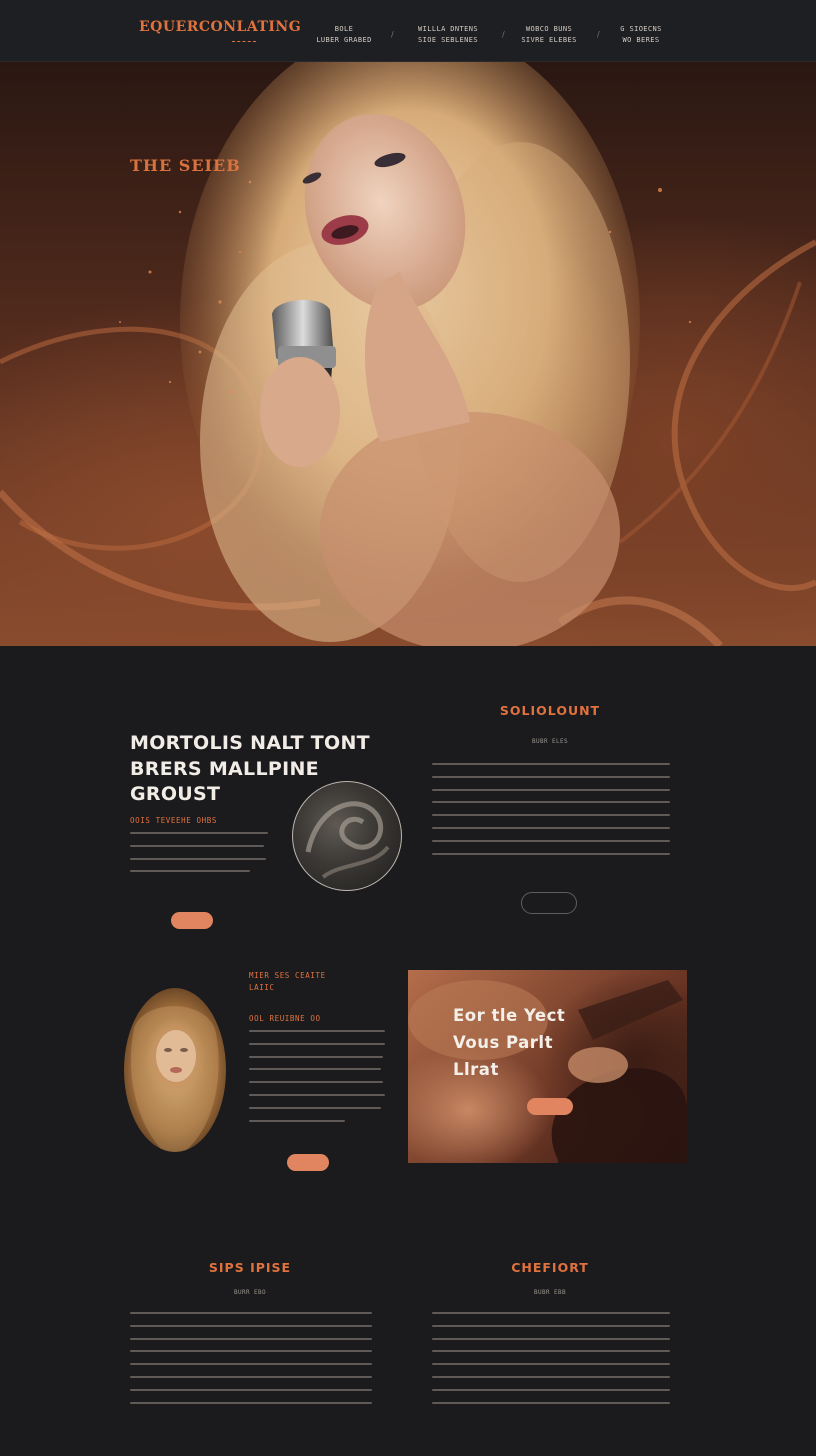 Image resolution: width=816 pixels, height=1456 pixels. Describe the element at coordinates (448, 35) in the screenshot. I see `nav-item-2: WILLLA DNTENS SIOE SEBLENES` at that location.